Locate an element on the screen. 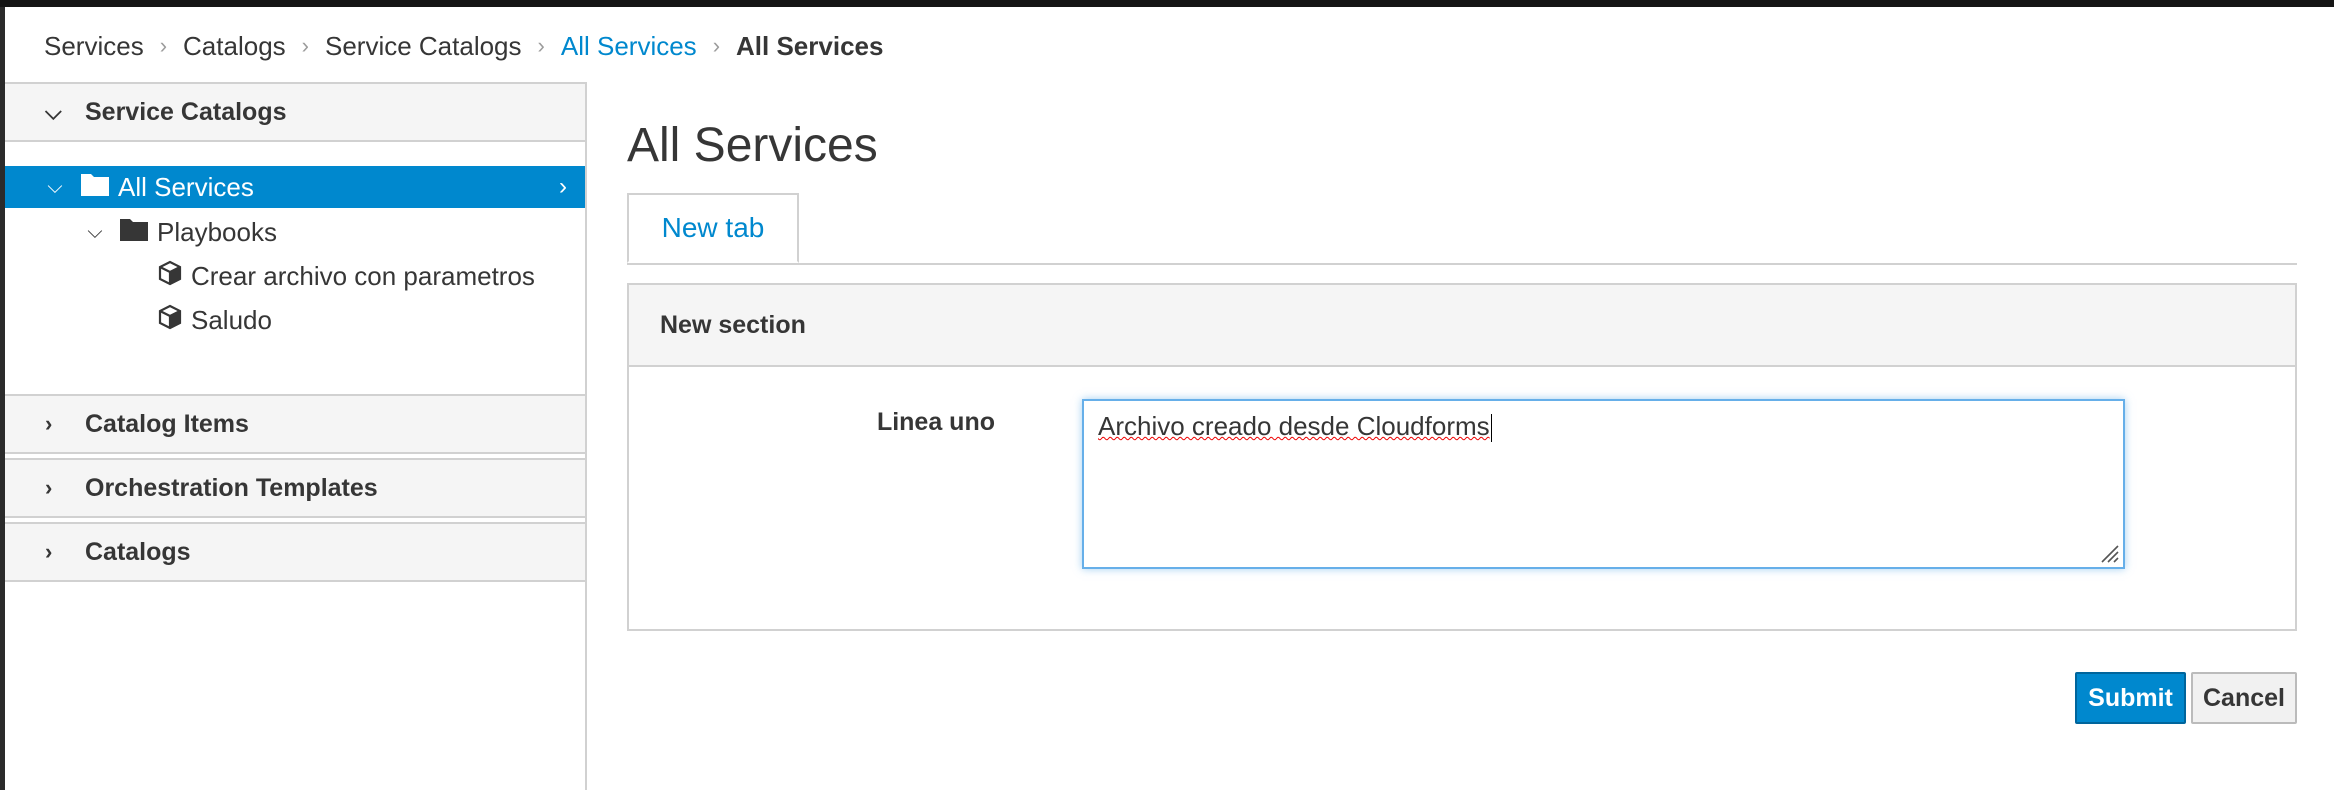 This screenshot has width=2334, height=790. tree-node-label: Playbooks is located at coordinates (217, 231).